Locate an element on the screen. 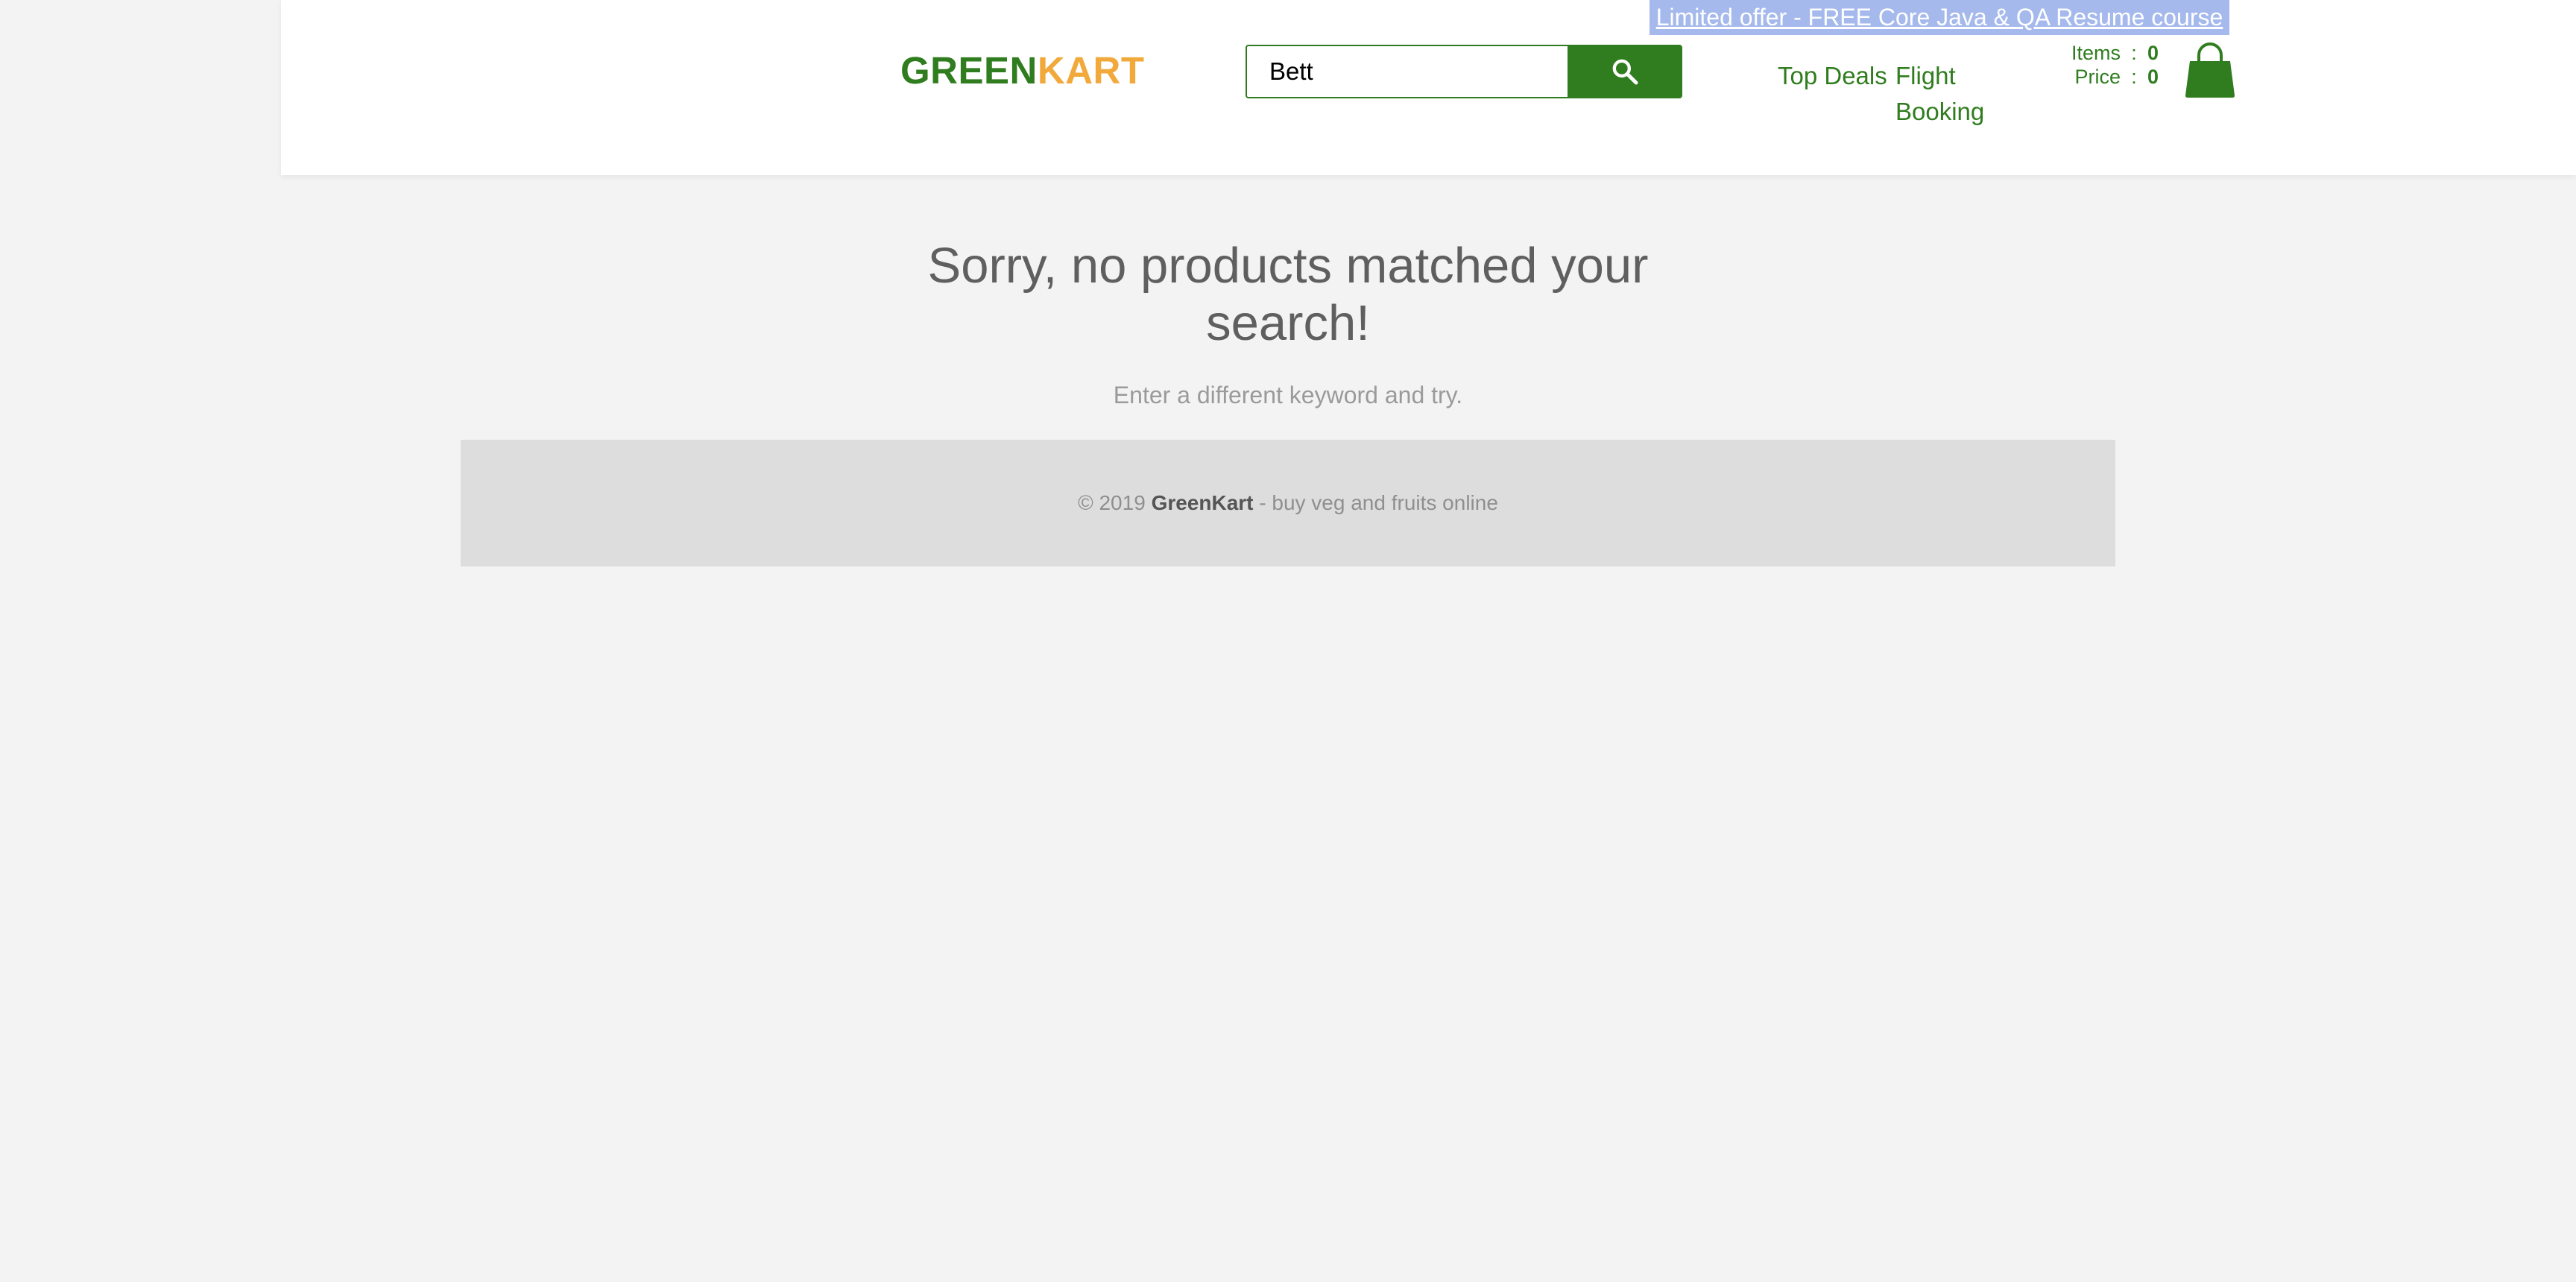 The height and width of the screenshot is (1282, 2576). search-input is located at coordinates (1407, 71).